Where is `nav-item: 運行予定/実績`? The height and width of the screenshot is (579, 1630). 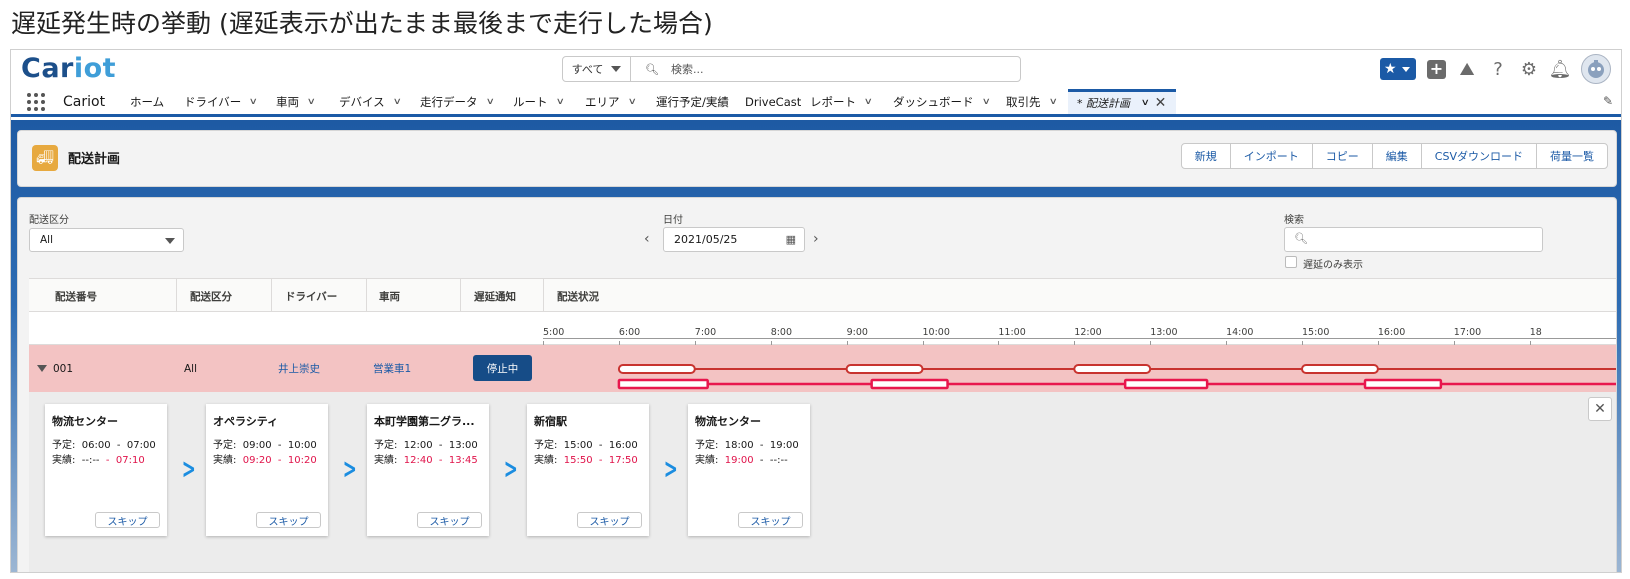 nav-item: 運行予定/実績 is located at coordinates (692, 101).